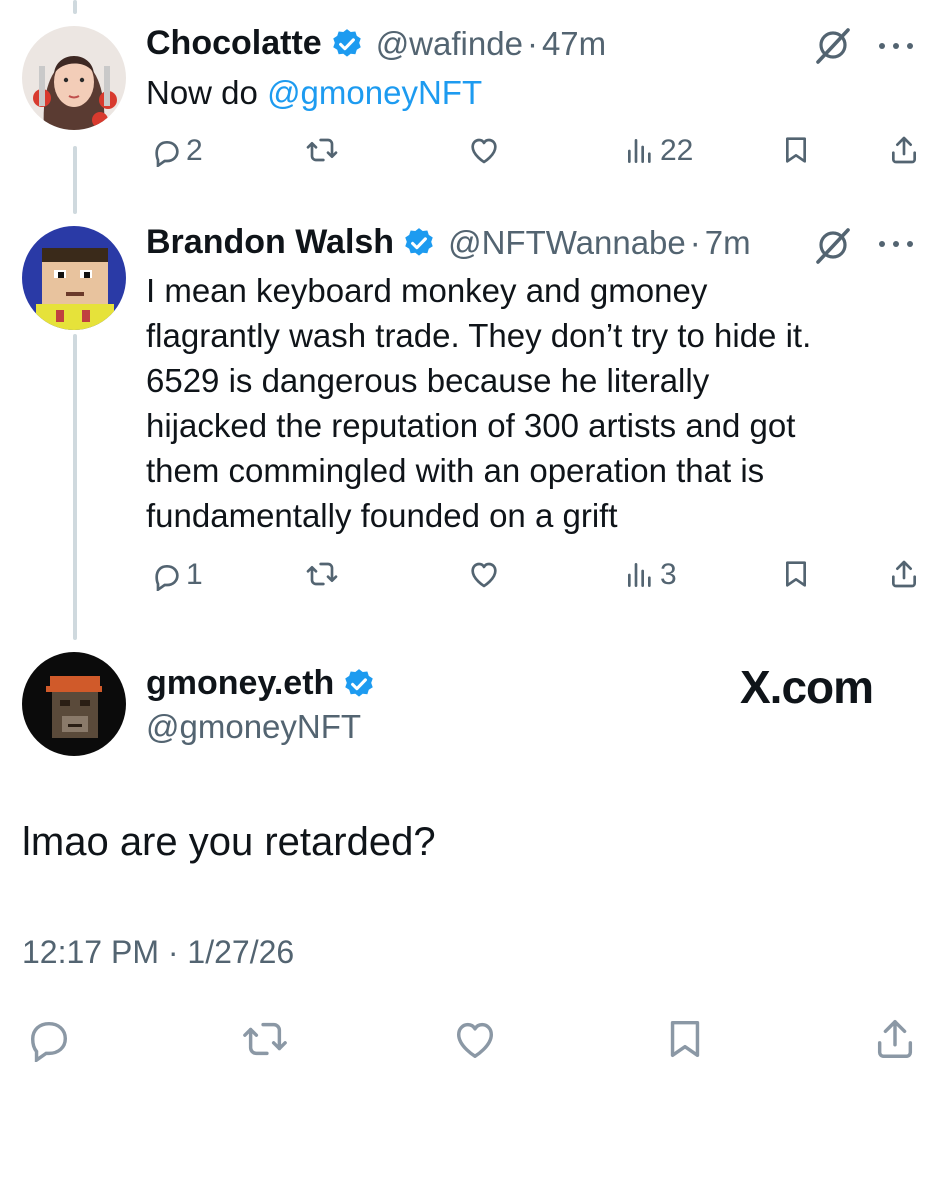 The image size is (942, 1200). Describe the element at coordinates (536, 154) in the screenshot. I see `action-bar: 2 22` at that location.